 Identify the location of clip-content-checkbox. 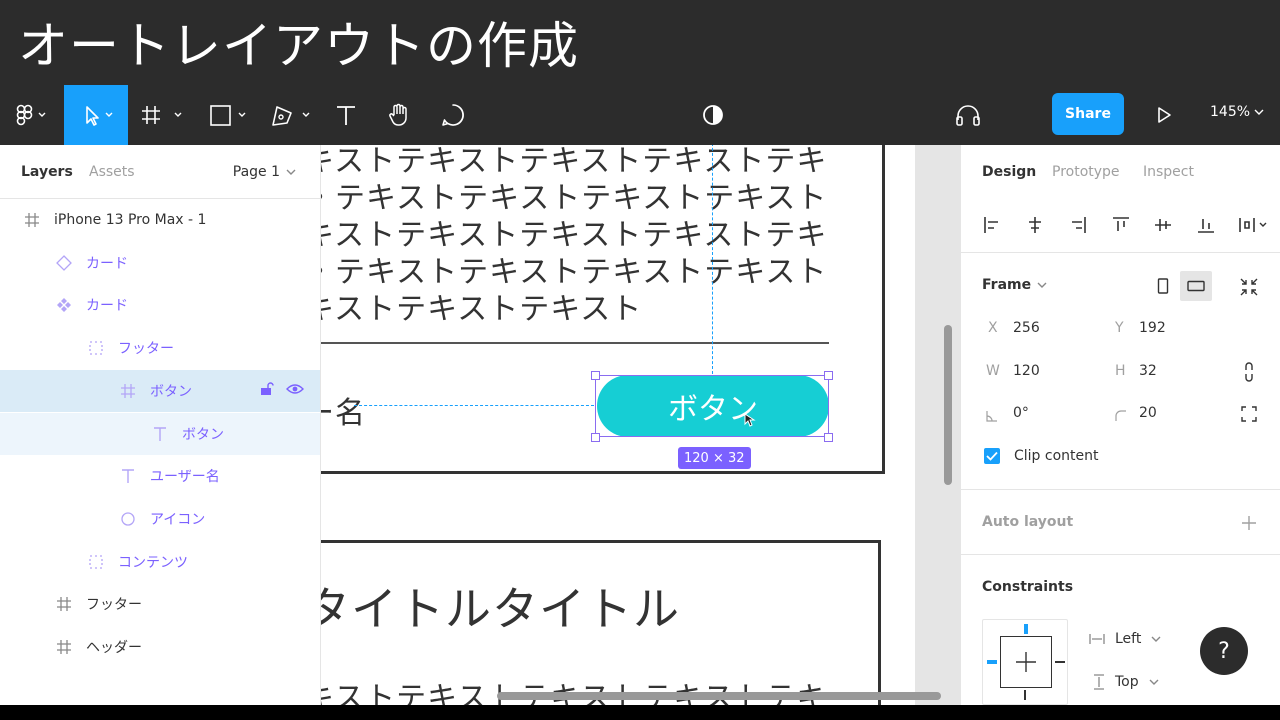
(992, 456).